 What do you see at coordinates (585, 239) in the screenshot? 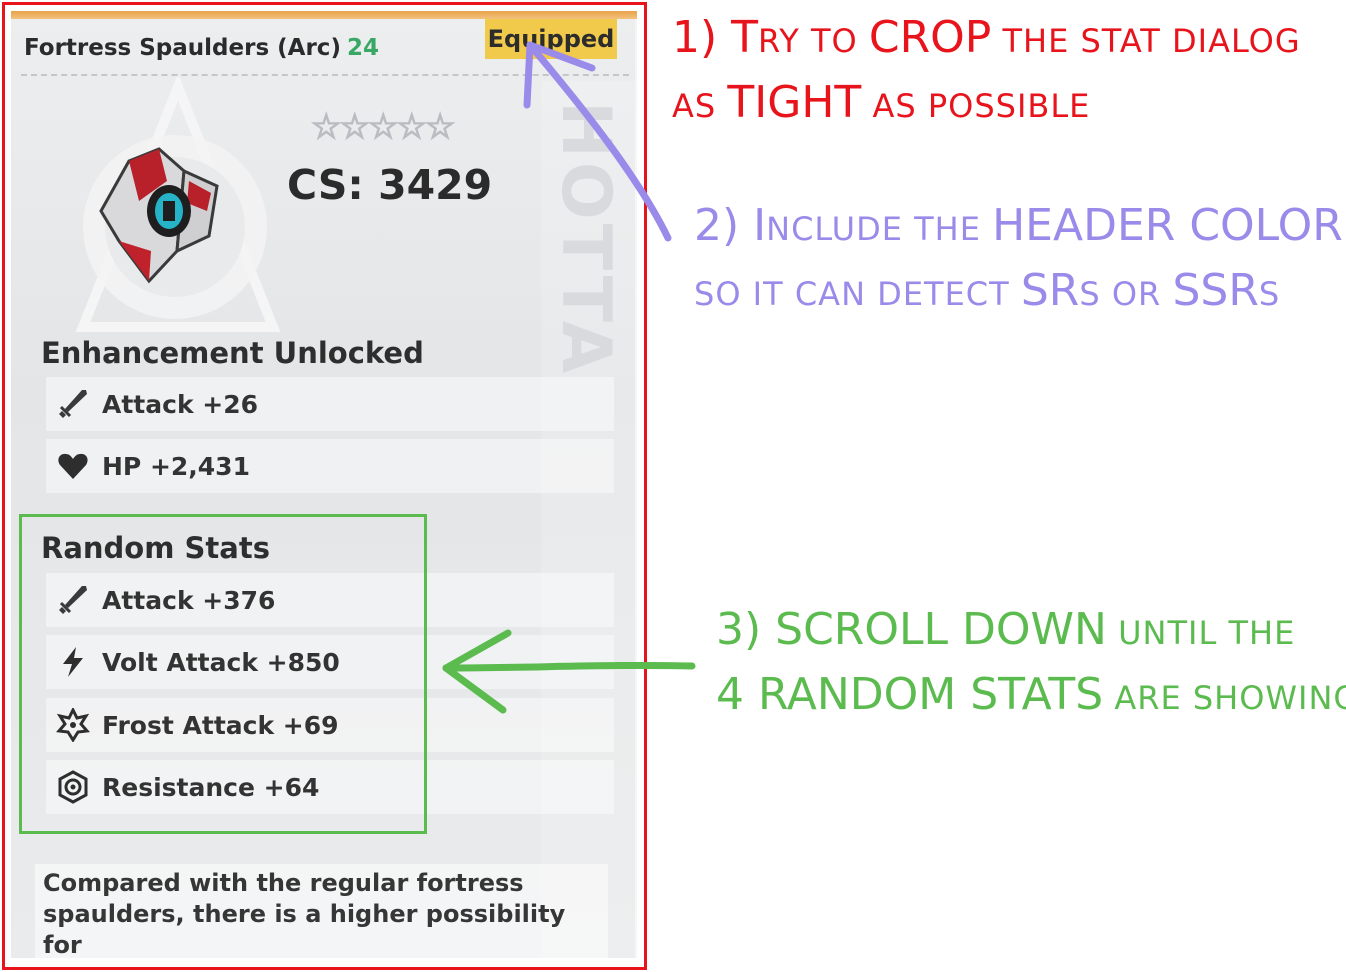
I see `background-watermark: HOTTA` at bounding box center [585, 239].